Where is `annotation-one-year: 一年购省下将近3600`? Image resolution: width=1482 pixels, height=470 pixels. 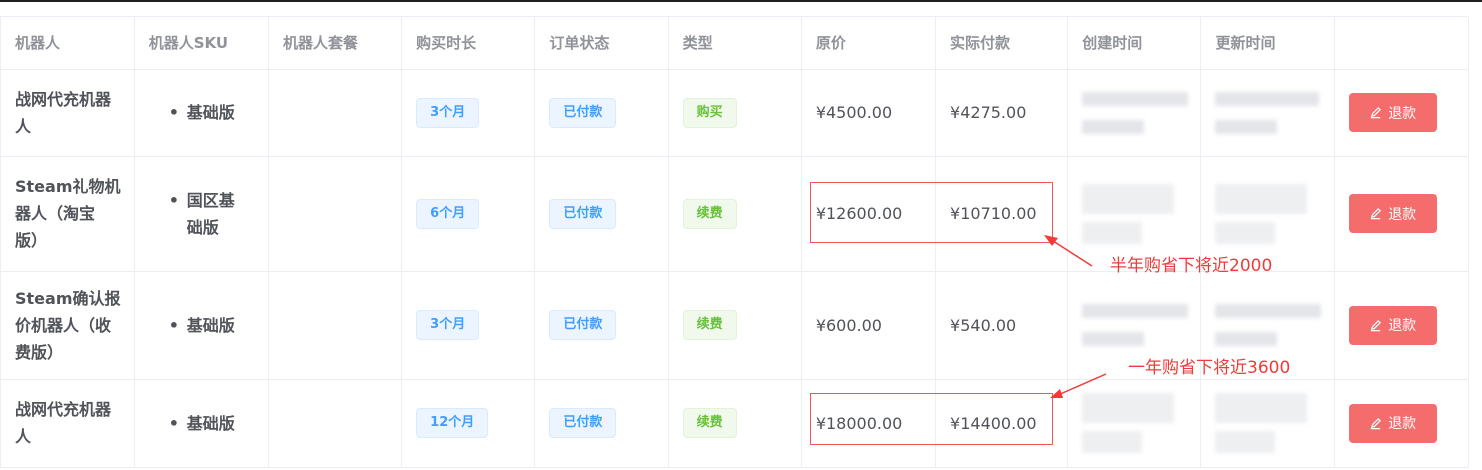 annotation-one-year: 一年购省下将近3600 is located at coordinates (1209, 368).